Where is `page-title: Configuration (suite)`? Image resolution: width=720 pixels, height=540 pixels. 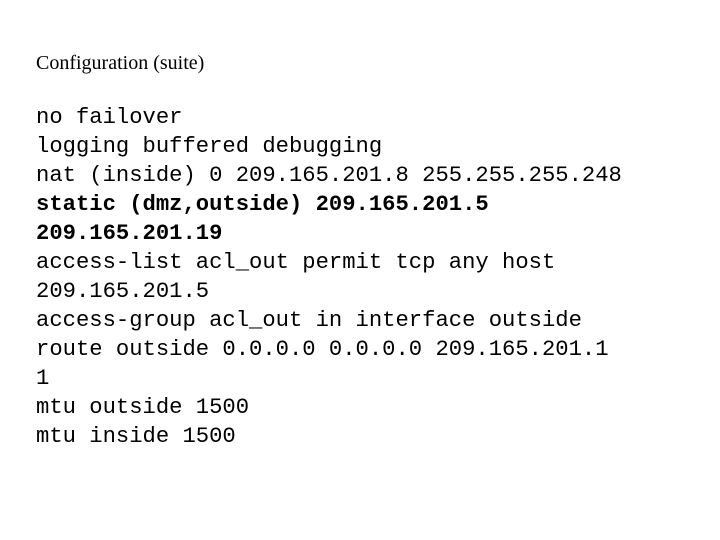
page-title: Configuration (suite) is located at coordinates (120, 63).